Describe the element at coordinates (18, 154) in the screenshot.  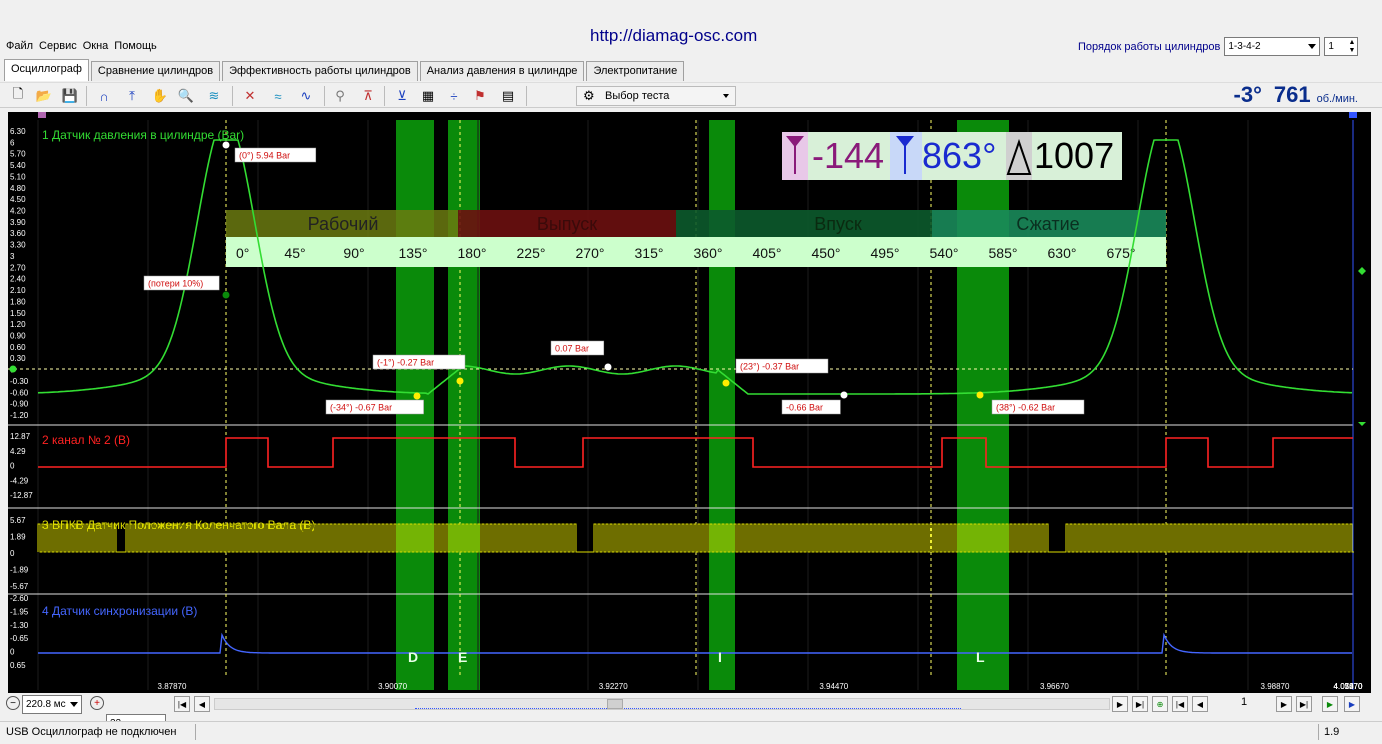
I see `y-tick-label: 5.70` at that location.